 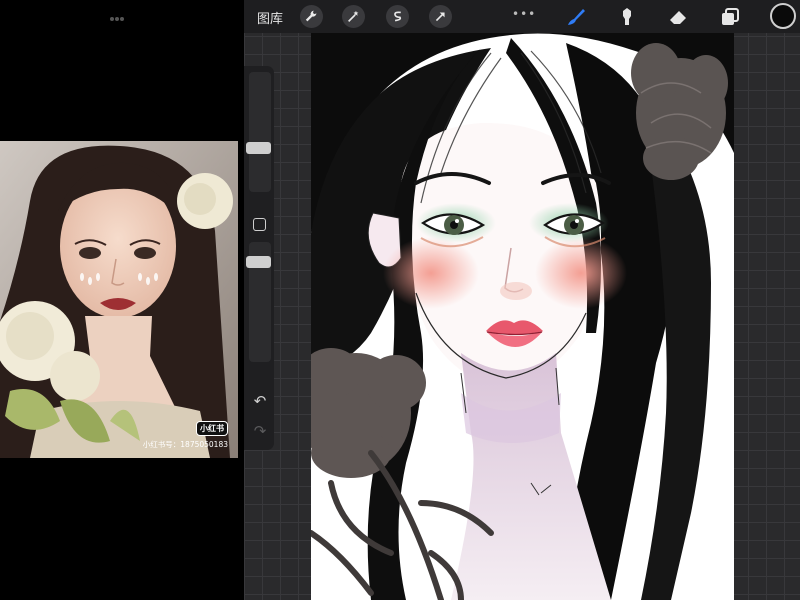 What do you see at coordinates (259, 224) in the screenshot?
I see `modify-button` at bounding box center [259, 224].